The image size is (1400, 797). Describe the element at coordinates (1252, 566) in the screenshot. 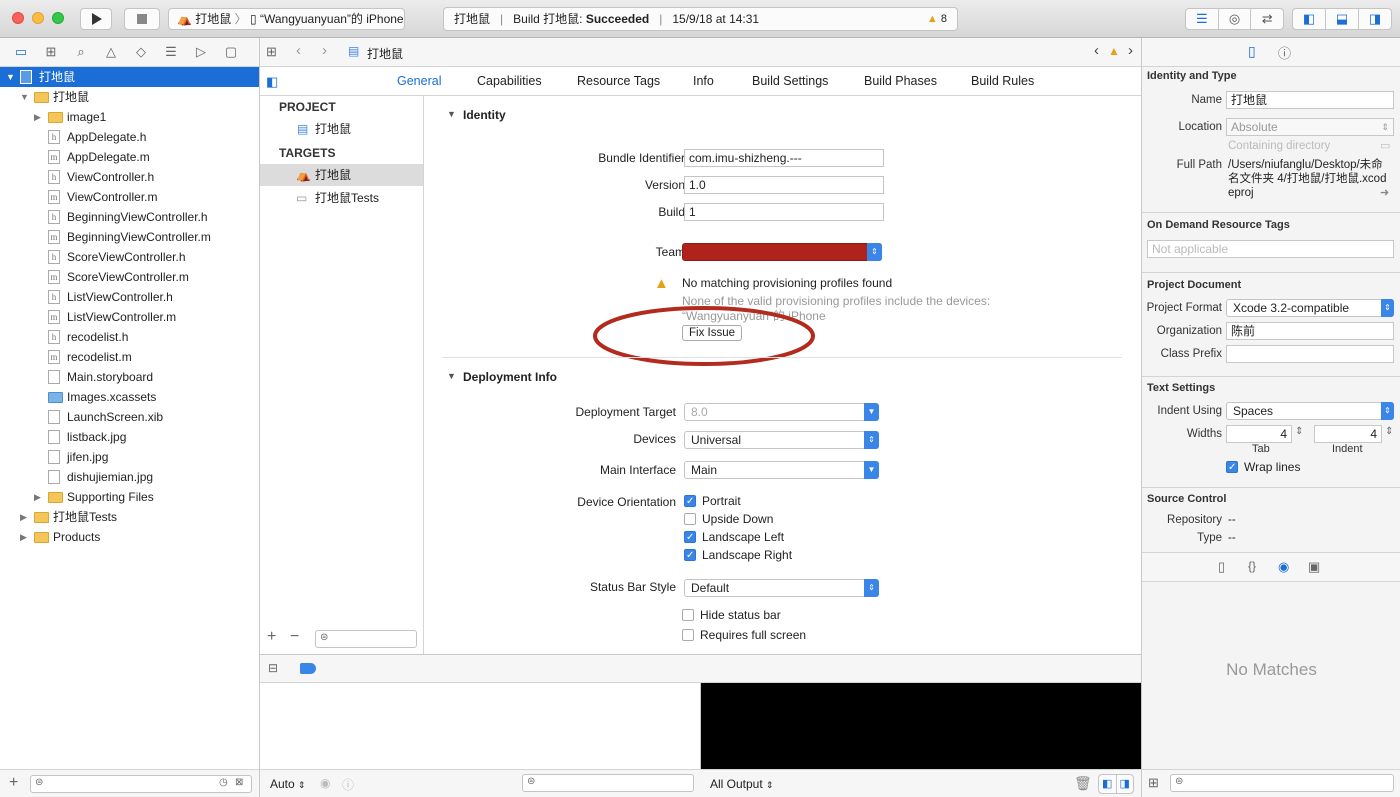

I see `code-snippet-icon: {}` at that location.